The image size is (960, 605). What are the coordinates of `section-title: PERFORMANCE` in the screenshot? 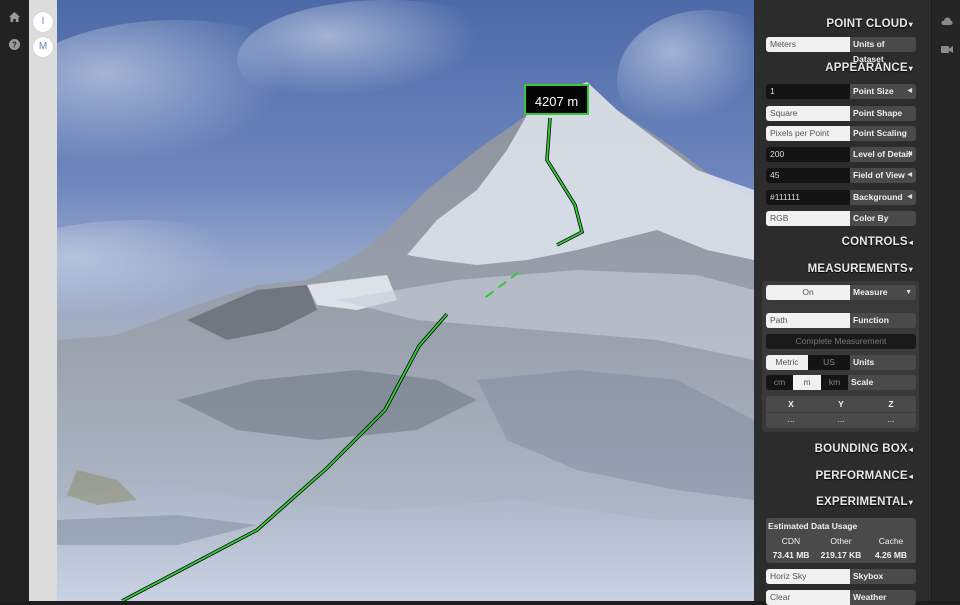 It's located at (861, 476).